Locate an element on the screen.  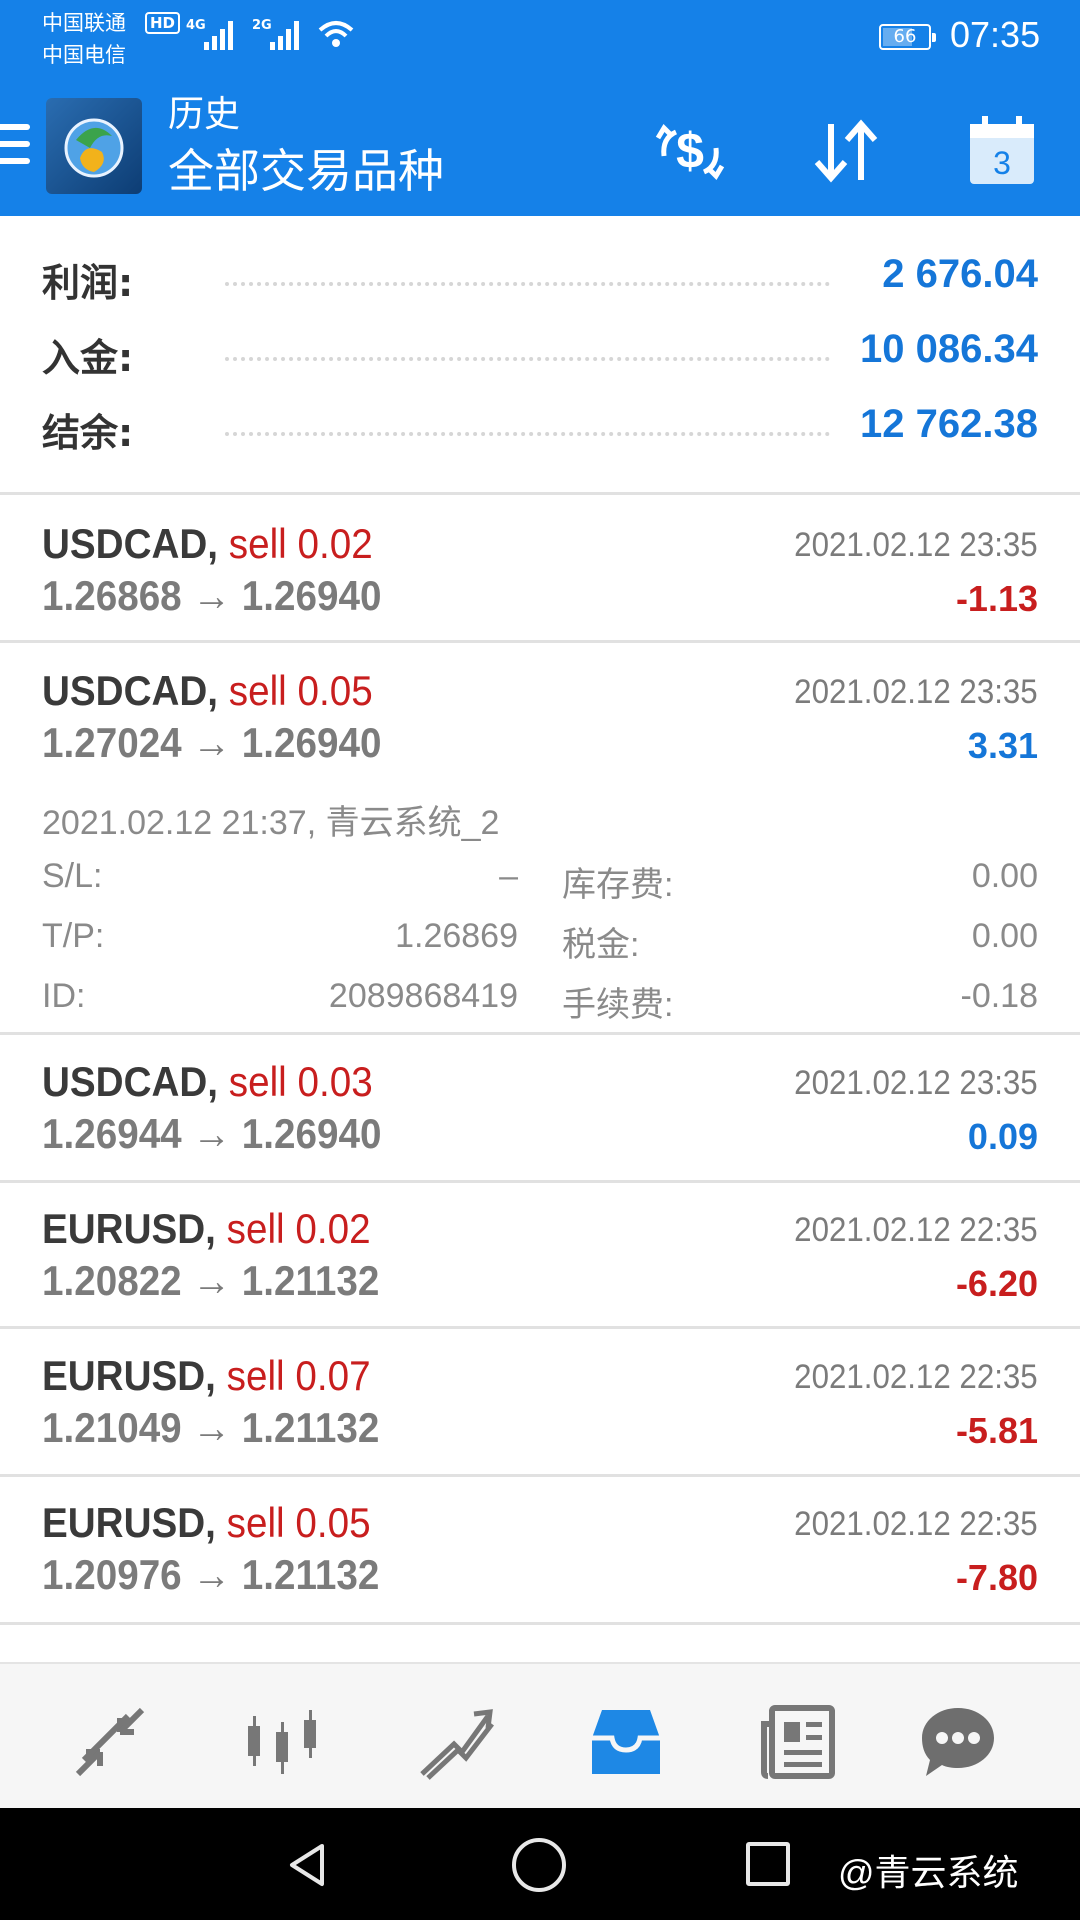
tp-label: T/P: is located at coordinates (73, 936).